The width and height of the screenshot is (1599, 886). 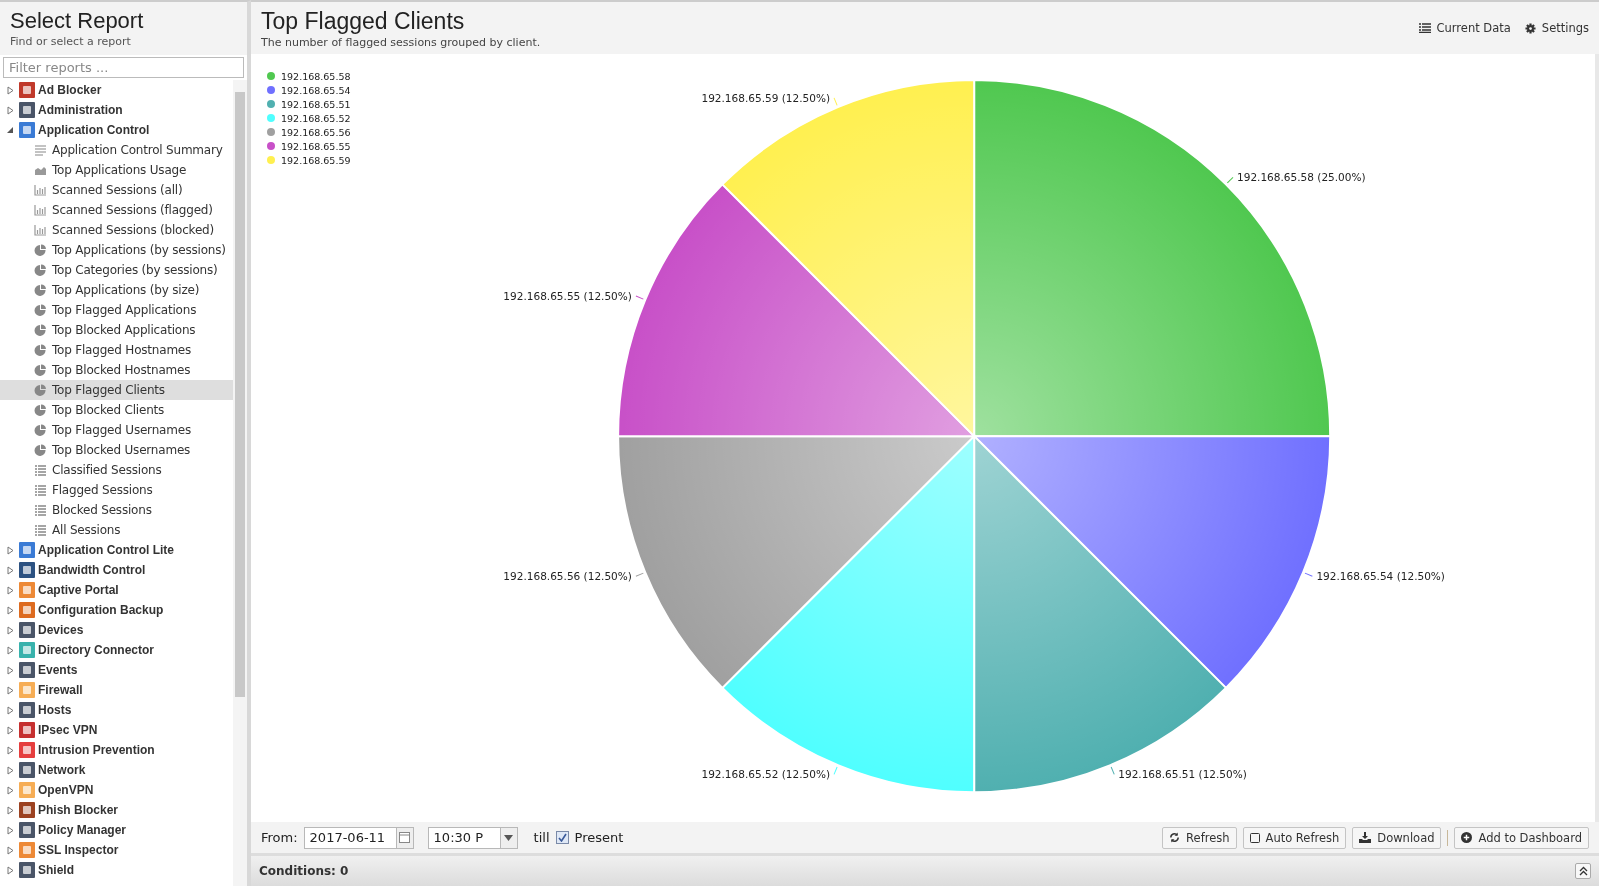 I want to click on slice-label: 192.168.65.59 (12.50%), so click(x=766, y=97).